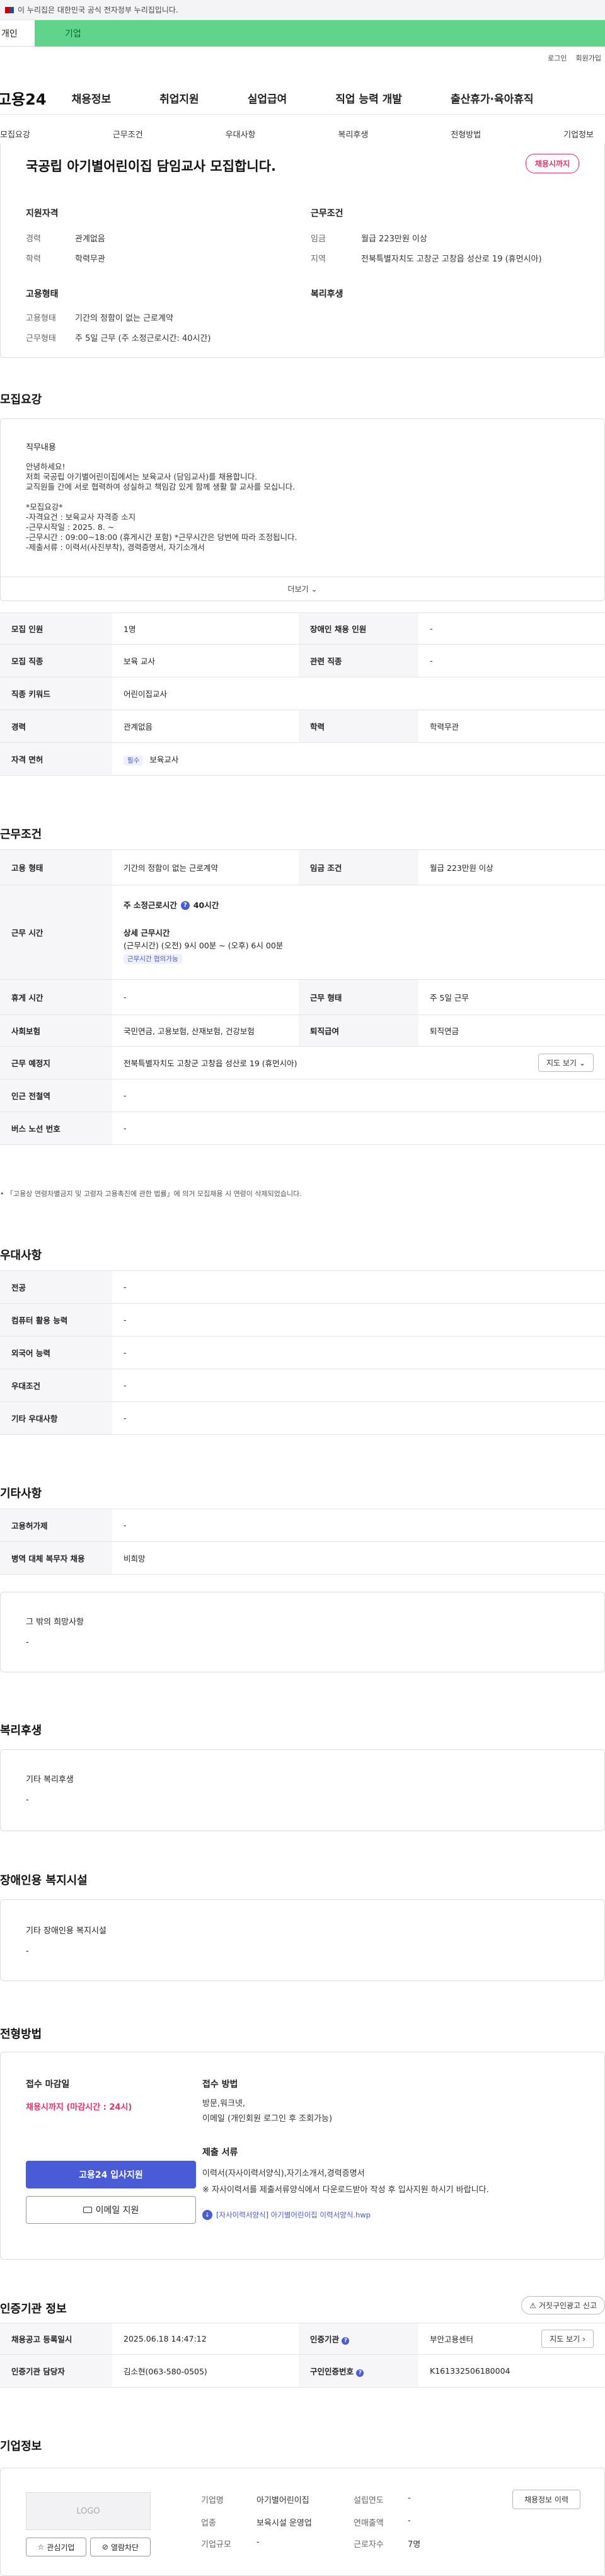 This screenshot has width=605, height=2576. Describe the element at coordinates (56, 1287) in the screenshot. I see `pref-label: 전공` at that location.